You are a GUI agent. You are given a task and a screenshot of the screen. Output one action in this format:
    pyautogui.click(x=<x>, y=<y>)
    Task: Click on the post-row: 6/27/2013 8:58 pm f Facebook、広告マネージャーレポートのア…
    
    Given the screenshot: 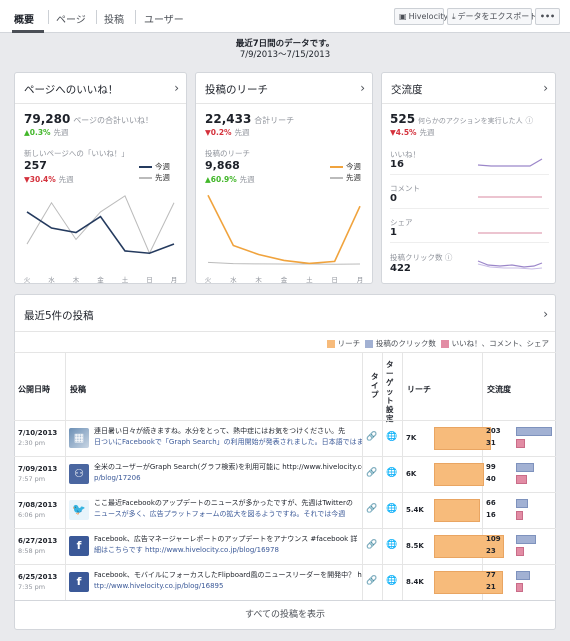 What is the action you would take?
    pyautogui.click(x=285, y=546)
    